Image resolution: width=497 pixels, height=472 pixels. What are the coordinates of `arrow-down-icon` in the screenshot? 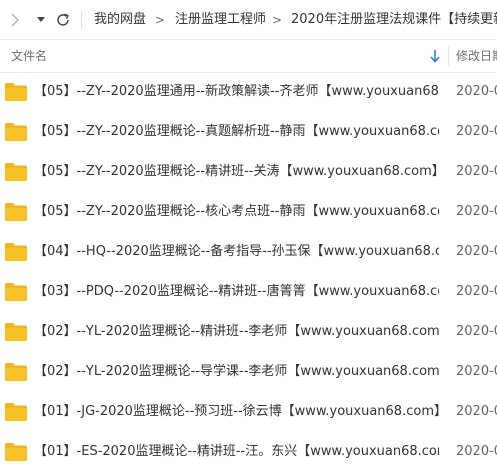 It's located at (435, 56).